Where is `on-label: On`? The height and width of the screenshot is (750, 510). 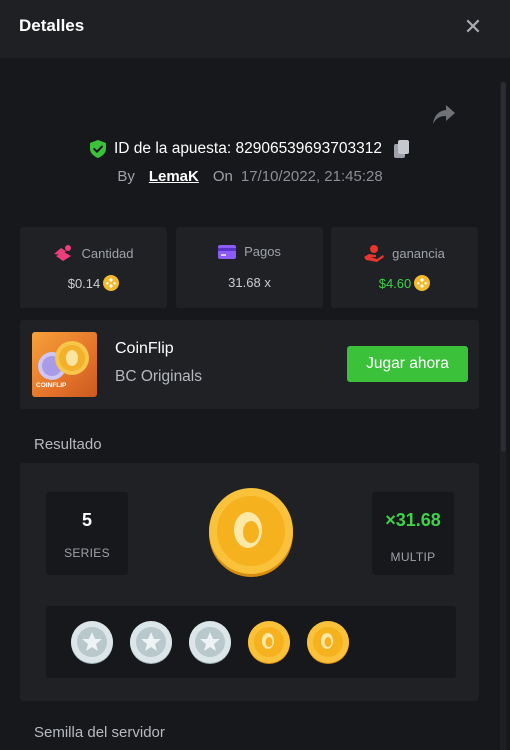
on-label: On is located at coordinates (222, 176).